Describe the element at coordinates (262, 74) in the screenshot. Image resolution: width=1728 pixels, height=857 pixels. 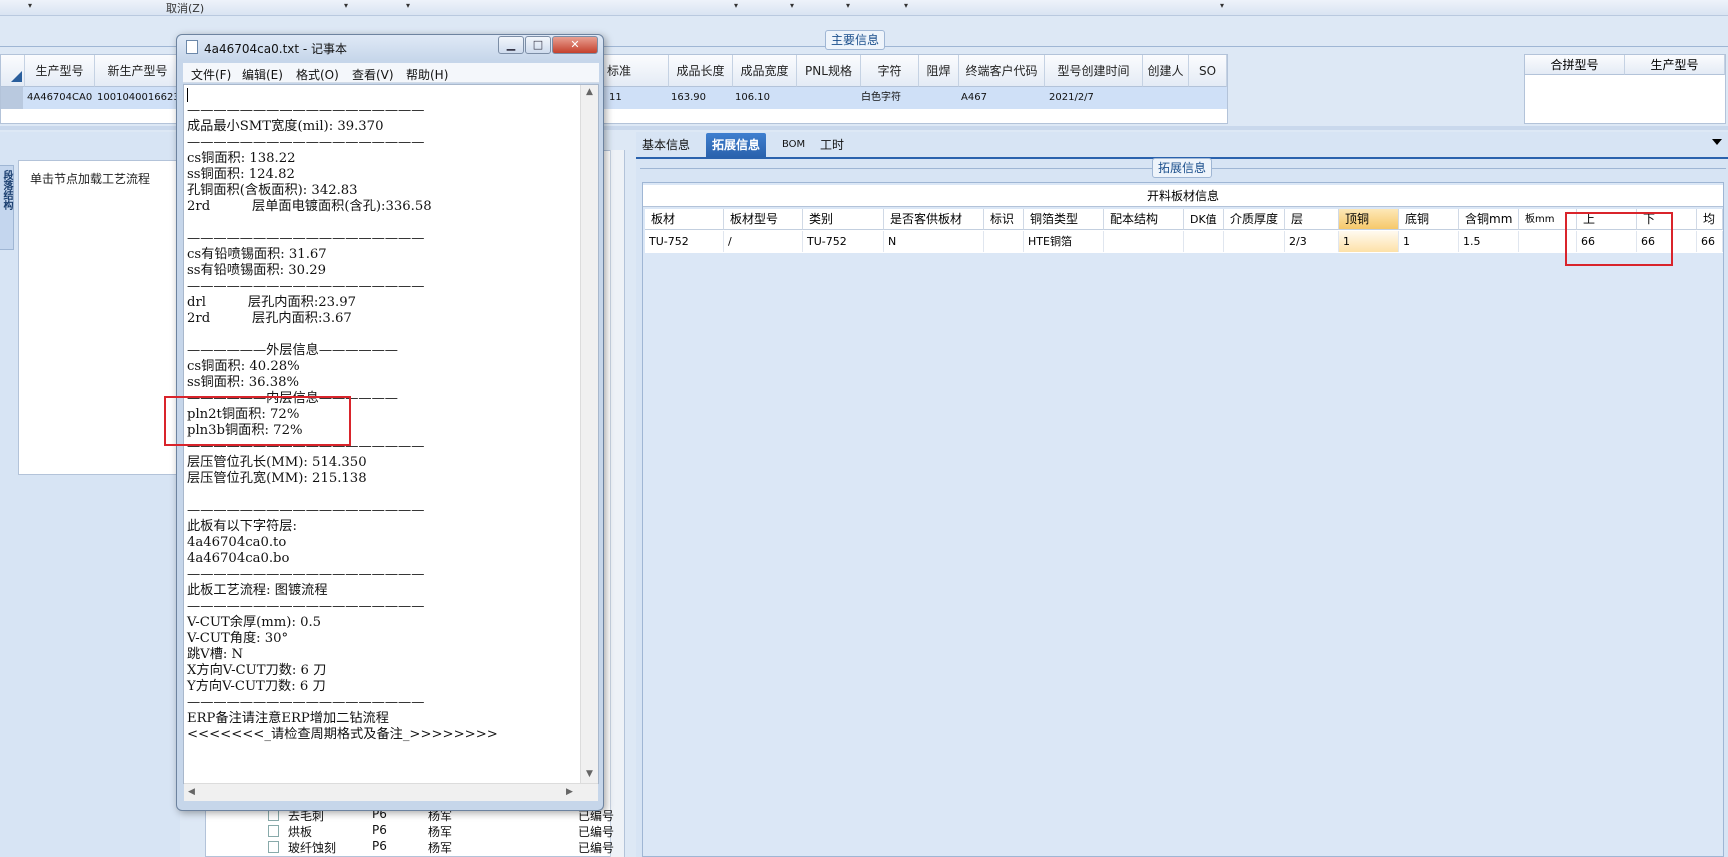
I see `menu-edit: 编辑(E)` at that location.